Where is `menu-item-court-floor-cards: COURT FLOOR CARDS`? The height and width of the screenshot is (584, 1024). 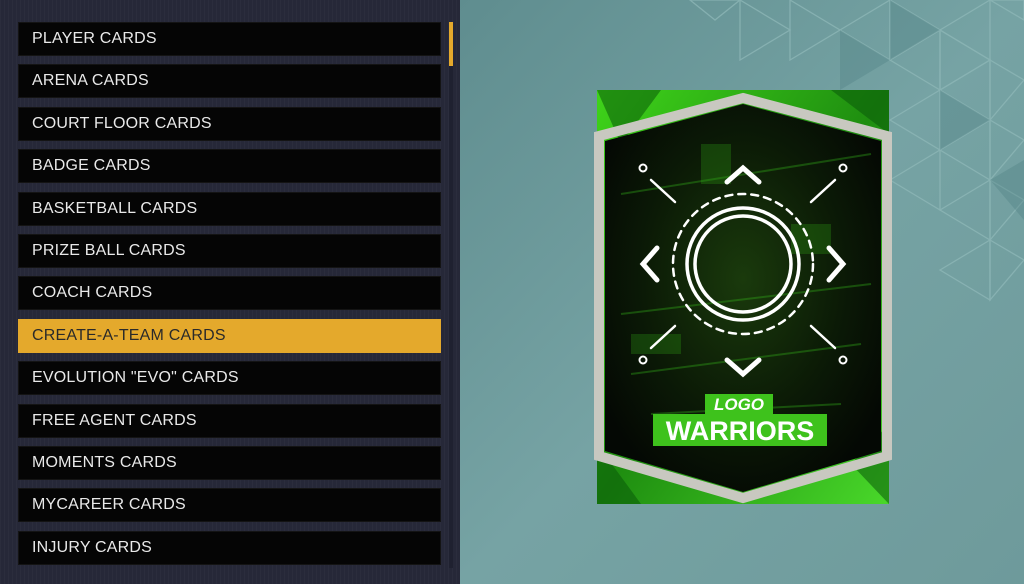
menu-item-court-floor-cards: COURT FLOOR CARDS is located at coordinates (229, 123).